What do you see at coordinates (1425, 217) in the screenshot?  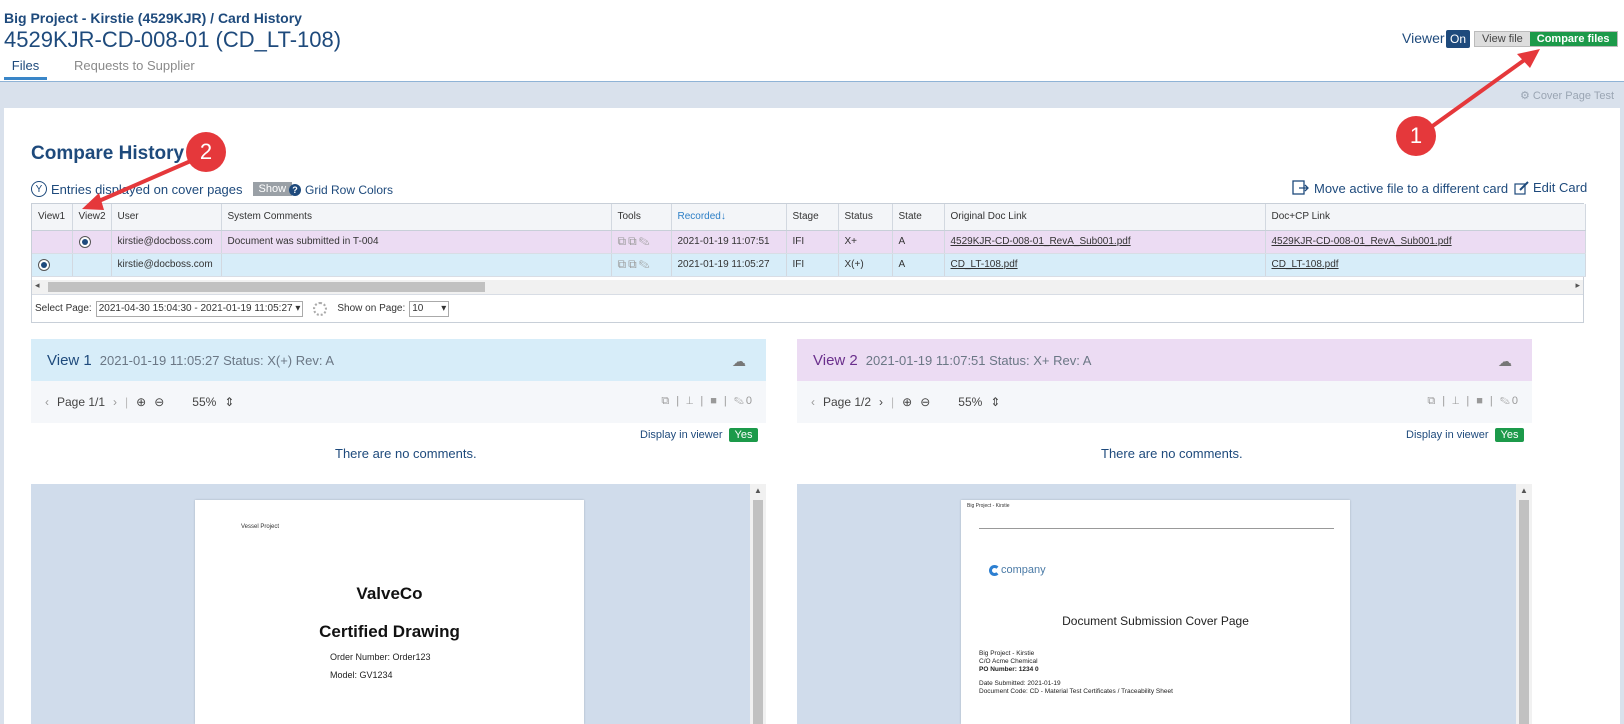 I see `col-doc-cp-link: Doc+CP Link` at bounding box center [1425, 217].